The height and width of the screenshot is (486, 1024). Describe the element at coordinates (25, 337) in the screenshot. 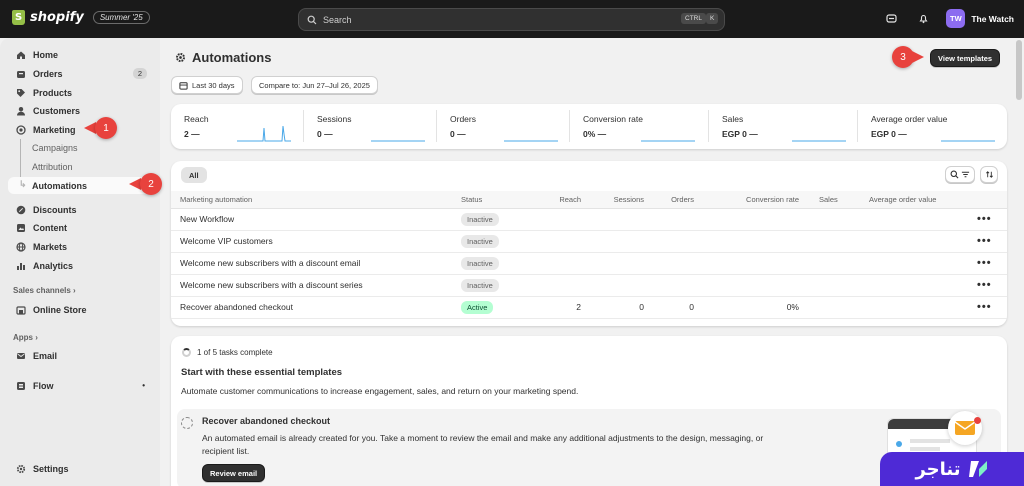

I see `apps-label: Apps ›` at that location.